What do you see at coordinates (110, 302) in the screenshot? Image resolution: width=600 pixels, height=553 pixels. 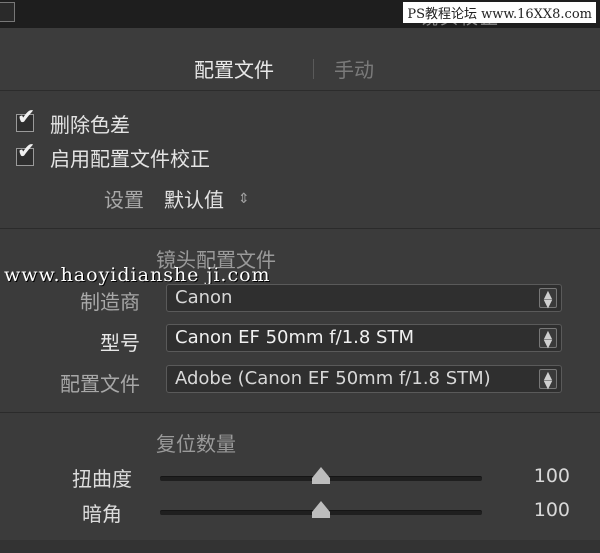 I see `make-label: 制造商` at bounding box center [110, 302].